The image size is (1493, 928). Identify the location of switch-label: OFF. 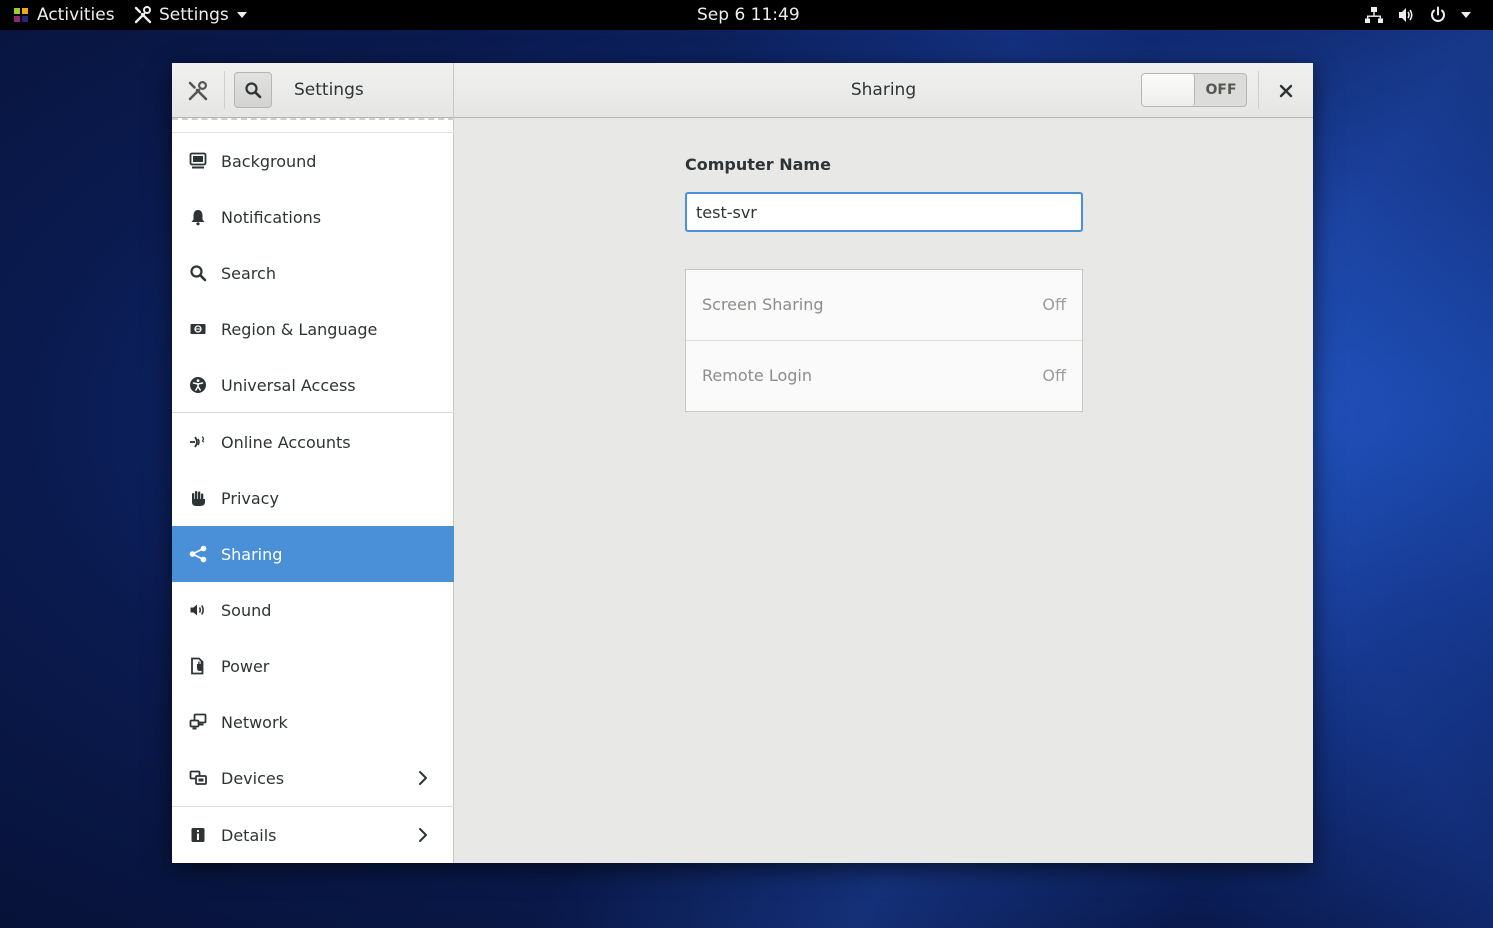
(1221, 90).